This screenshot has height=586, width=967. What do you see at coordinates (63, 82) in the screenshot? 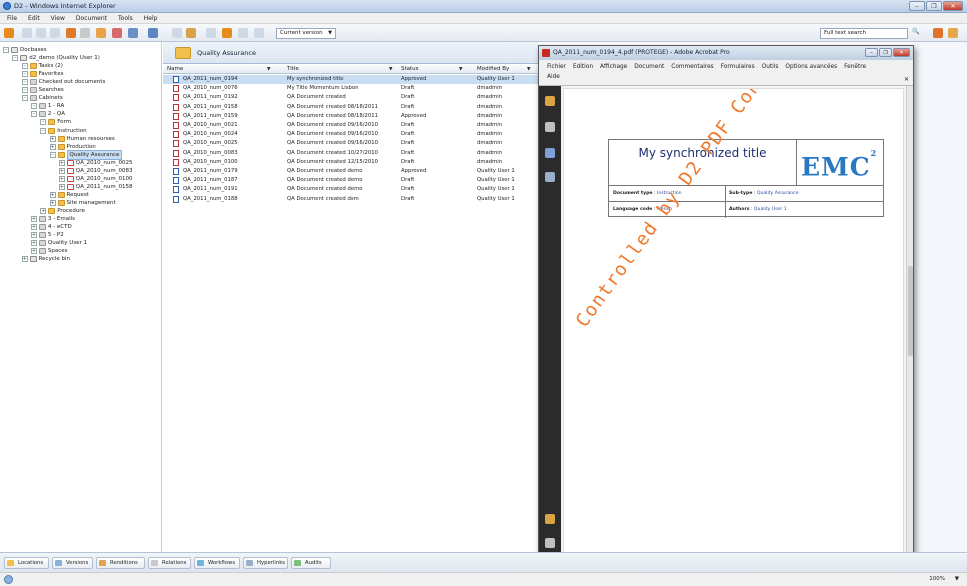
I see `tree-item: – Checked out documents` at bounding box center [63, 82].